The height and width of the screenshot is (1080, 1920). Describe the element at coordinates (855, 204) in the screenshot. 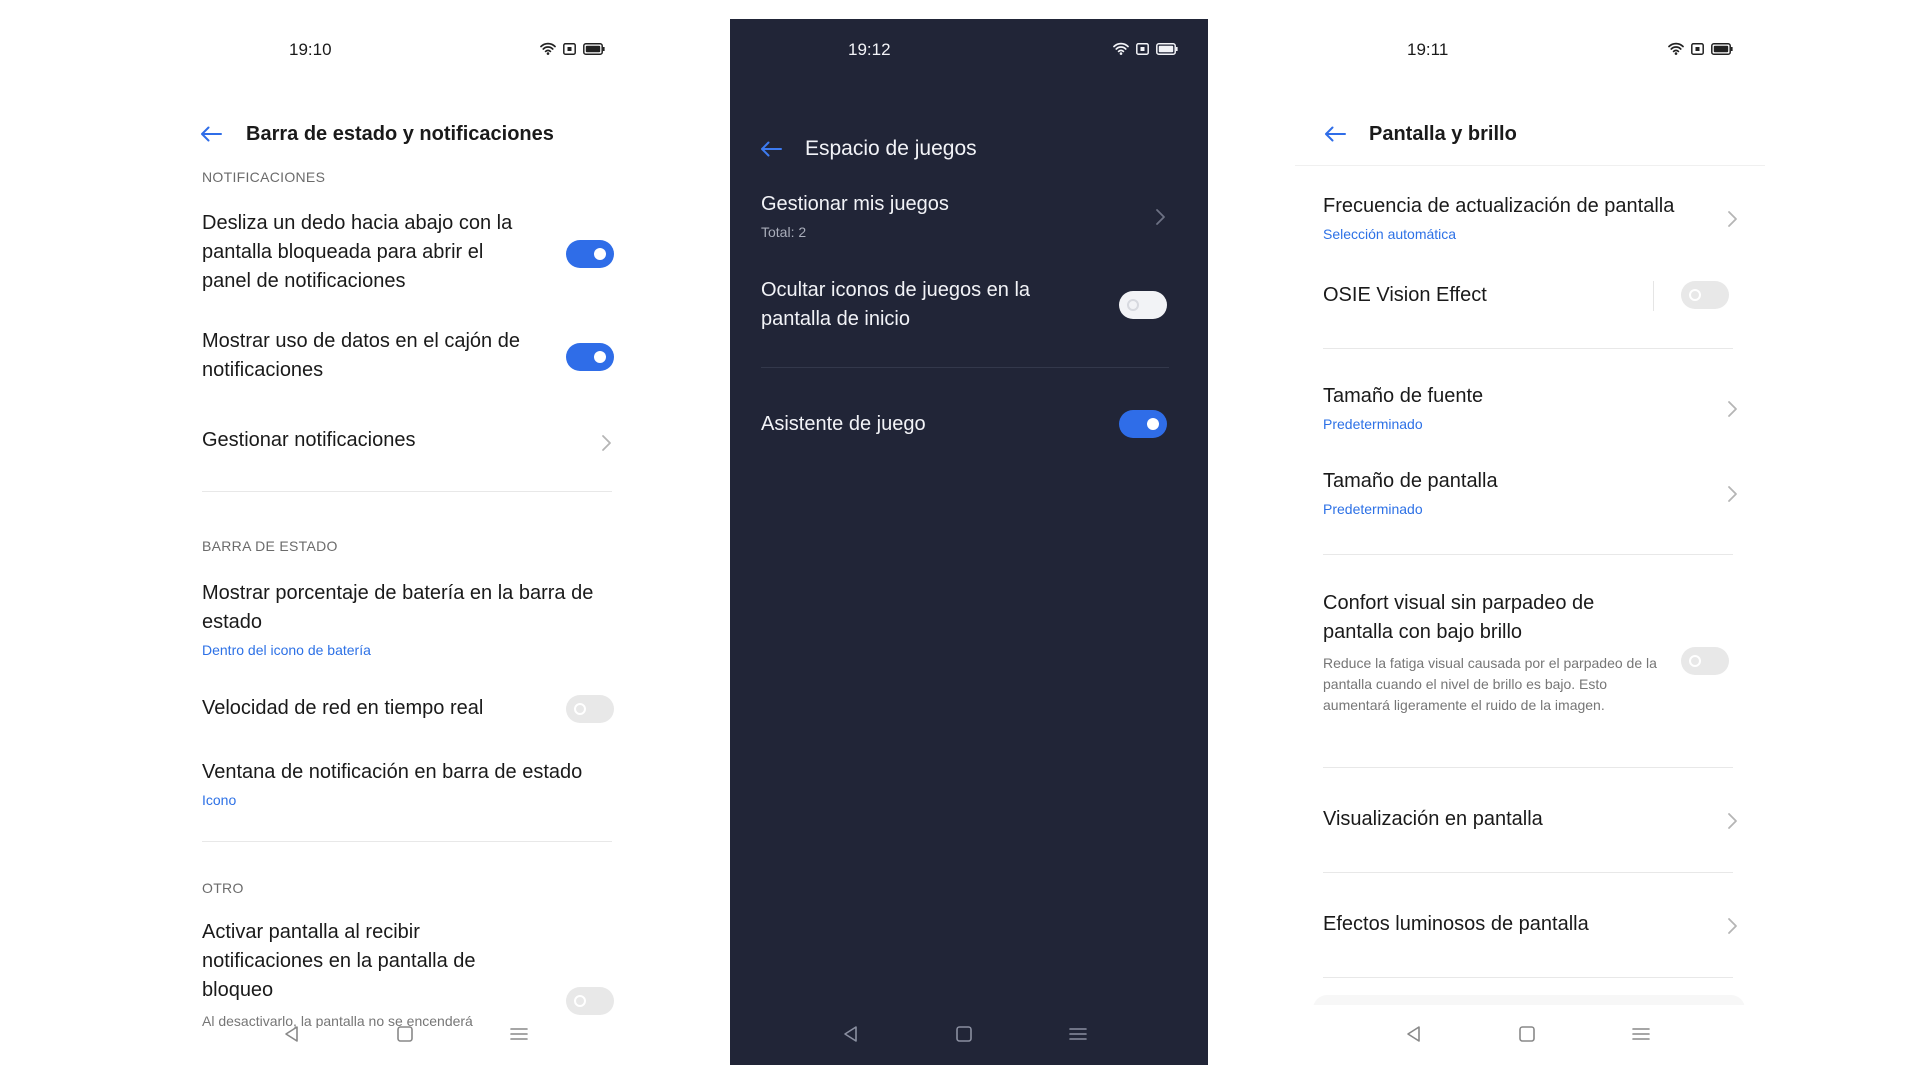

I see `setting-label: Gestionar mis juegos` at that location.